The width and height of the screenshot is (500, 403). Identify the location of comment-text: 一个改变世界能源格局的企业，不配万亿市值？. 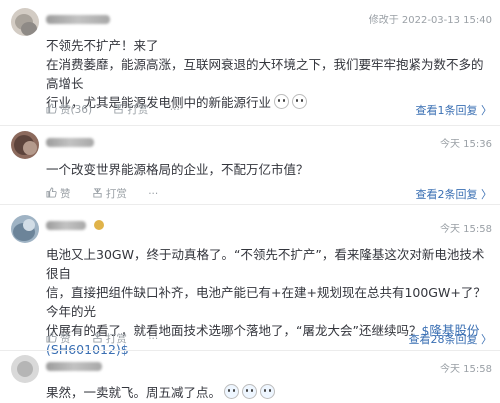
(266, 169).